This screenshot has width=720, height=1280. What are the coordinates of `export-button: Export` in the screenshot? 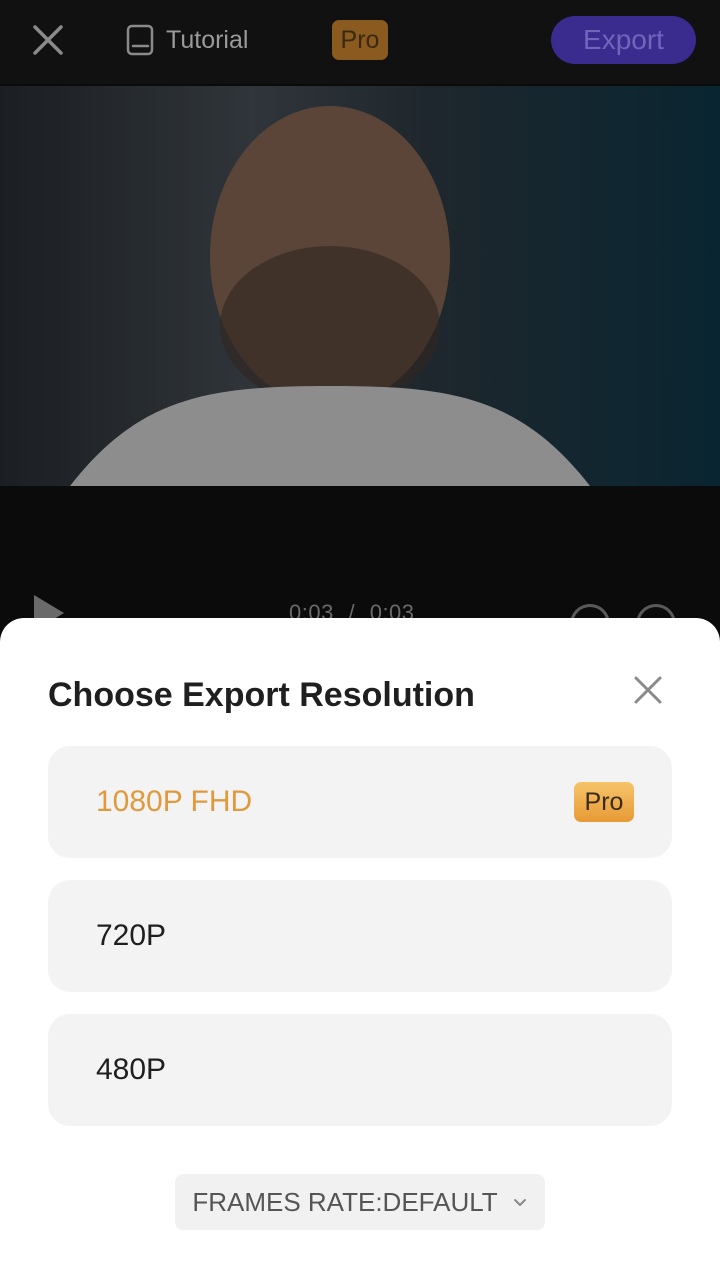 It's located at (623, 40).